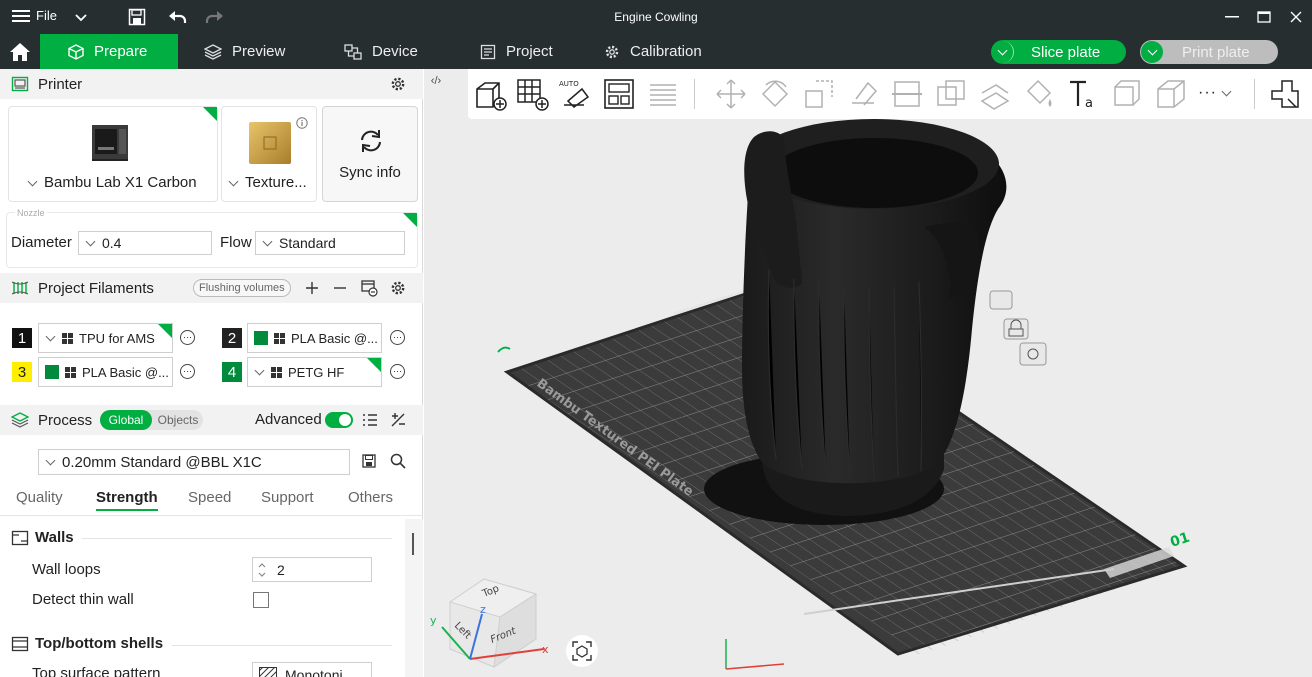 The width and height of the screenshot is (1312, 677). Describe the element at coordinates (1209, 52) in the screenshot. I see `print-plate-button: Print plate` at that location.